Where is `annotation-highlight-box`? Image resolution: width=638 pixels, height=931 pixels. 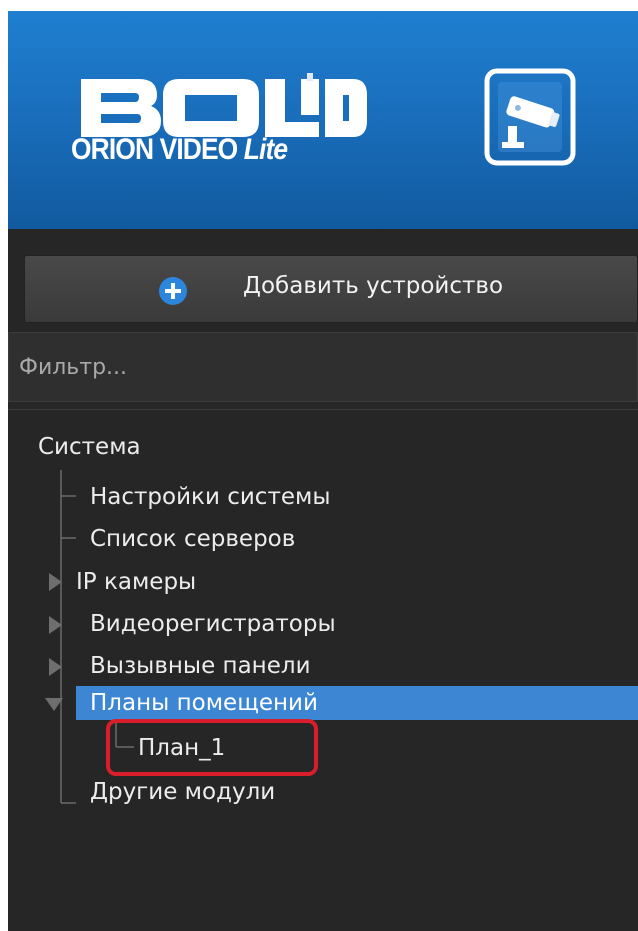
annotation-highlight-box is located at coordinates (212, 747).